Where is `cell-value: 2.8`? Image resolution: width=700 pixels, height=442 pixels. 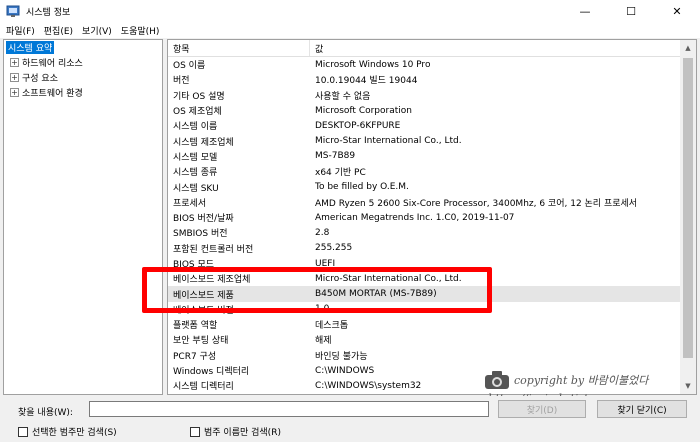 cell-value: 2.8 is located at coordinates (322, 232).